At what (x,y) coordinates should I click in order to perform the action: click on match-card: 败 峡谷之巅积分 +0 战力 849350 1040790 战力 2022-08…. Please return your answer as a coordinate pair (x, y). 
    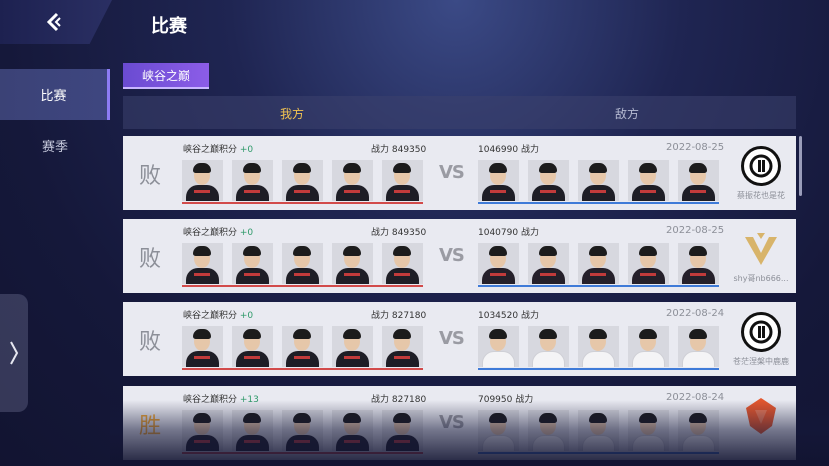
    Looking at the image, I should click on (459, 256).